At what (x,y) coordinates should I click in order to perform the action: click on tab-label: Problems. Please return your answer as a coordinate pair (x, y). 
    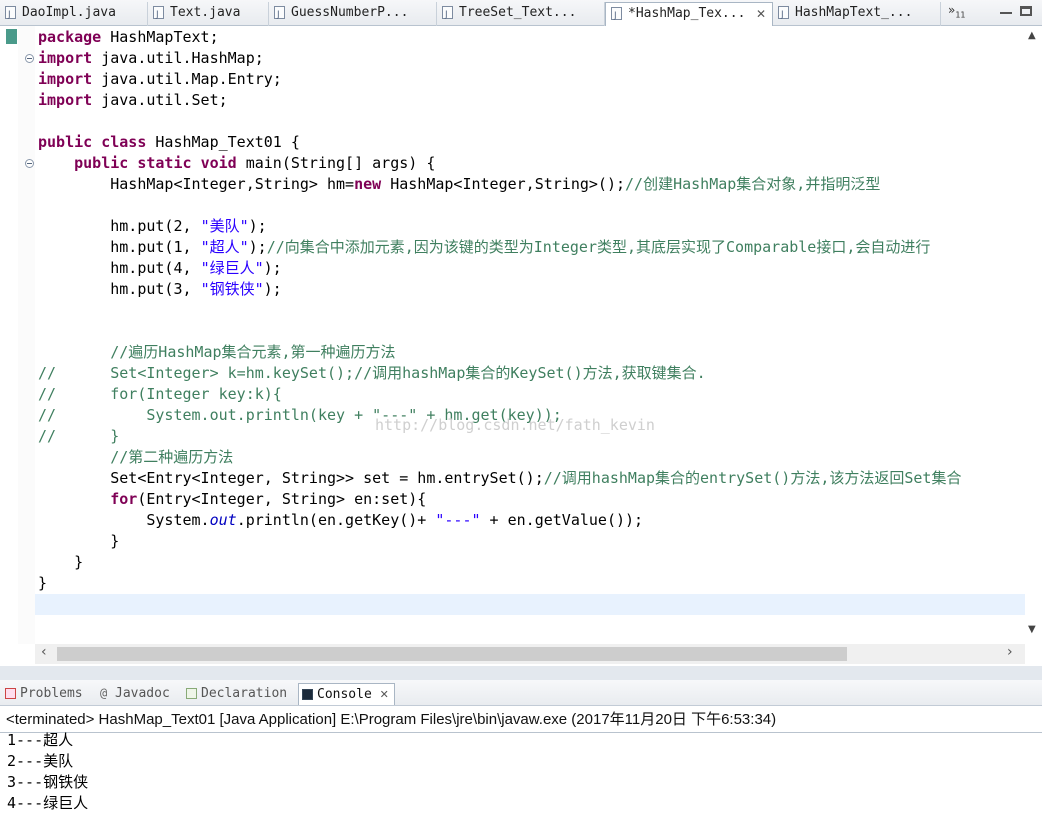
    Looking at the image, I should click on (51, 693).